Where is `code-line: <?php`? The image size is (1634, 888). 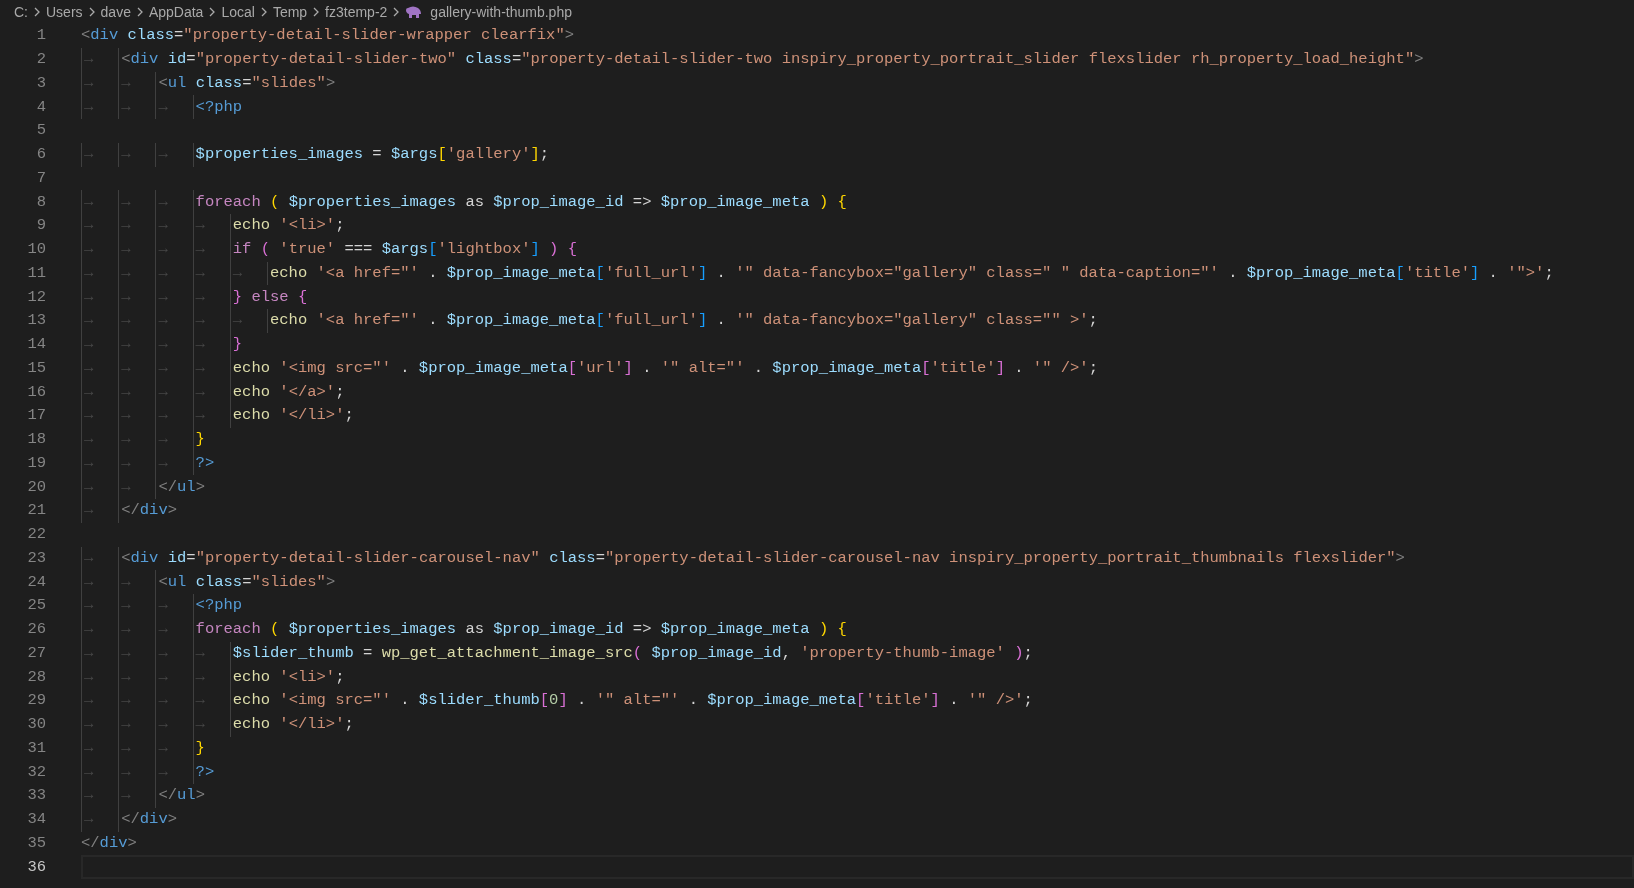
code-line: <?php is located at coordinates (219, 107).